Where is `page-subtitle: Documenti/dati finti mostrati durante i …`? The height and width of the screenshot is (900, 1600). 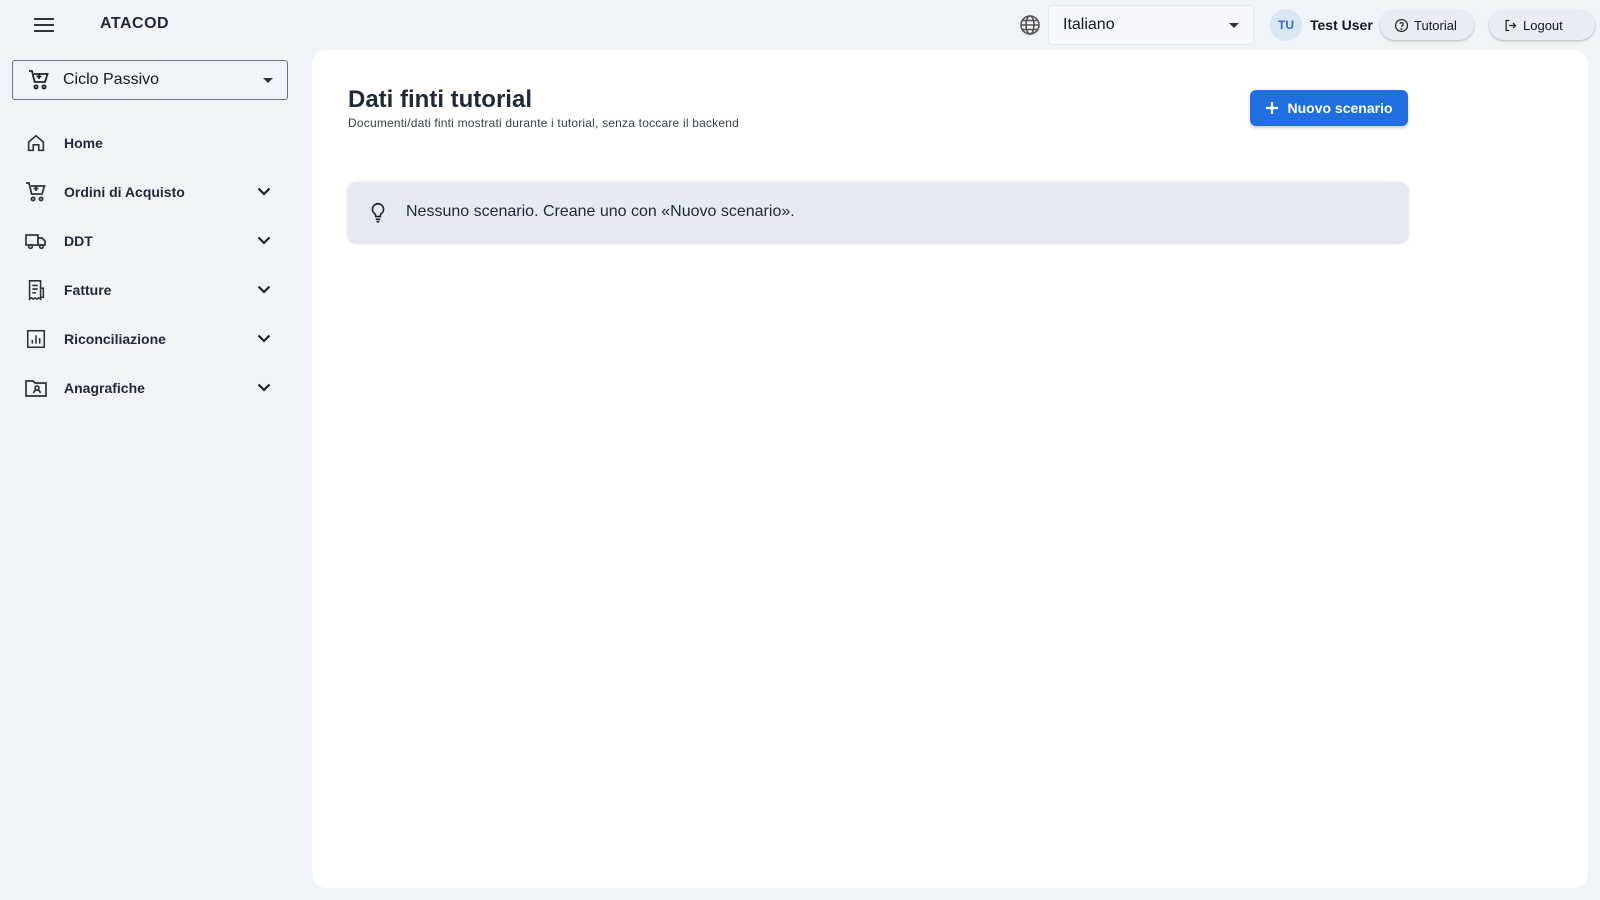 page-subtitle: Documenti/dati finti mostrati durante i … is located at coordinates (543, 123).